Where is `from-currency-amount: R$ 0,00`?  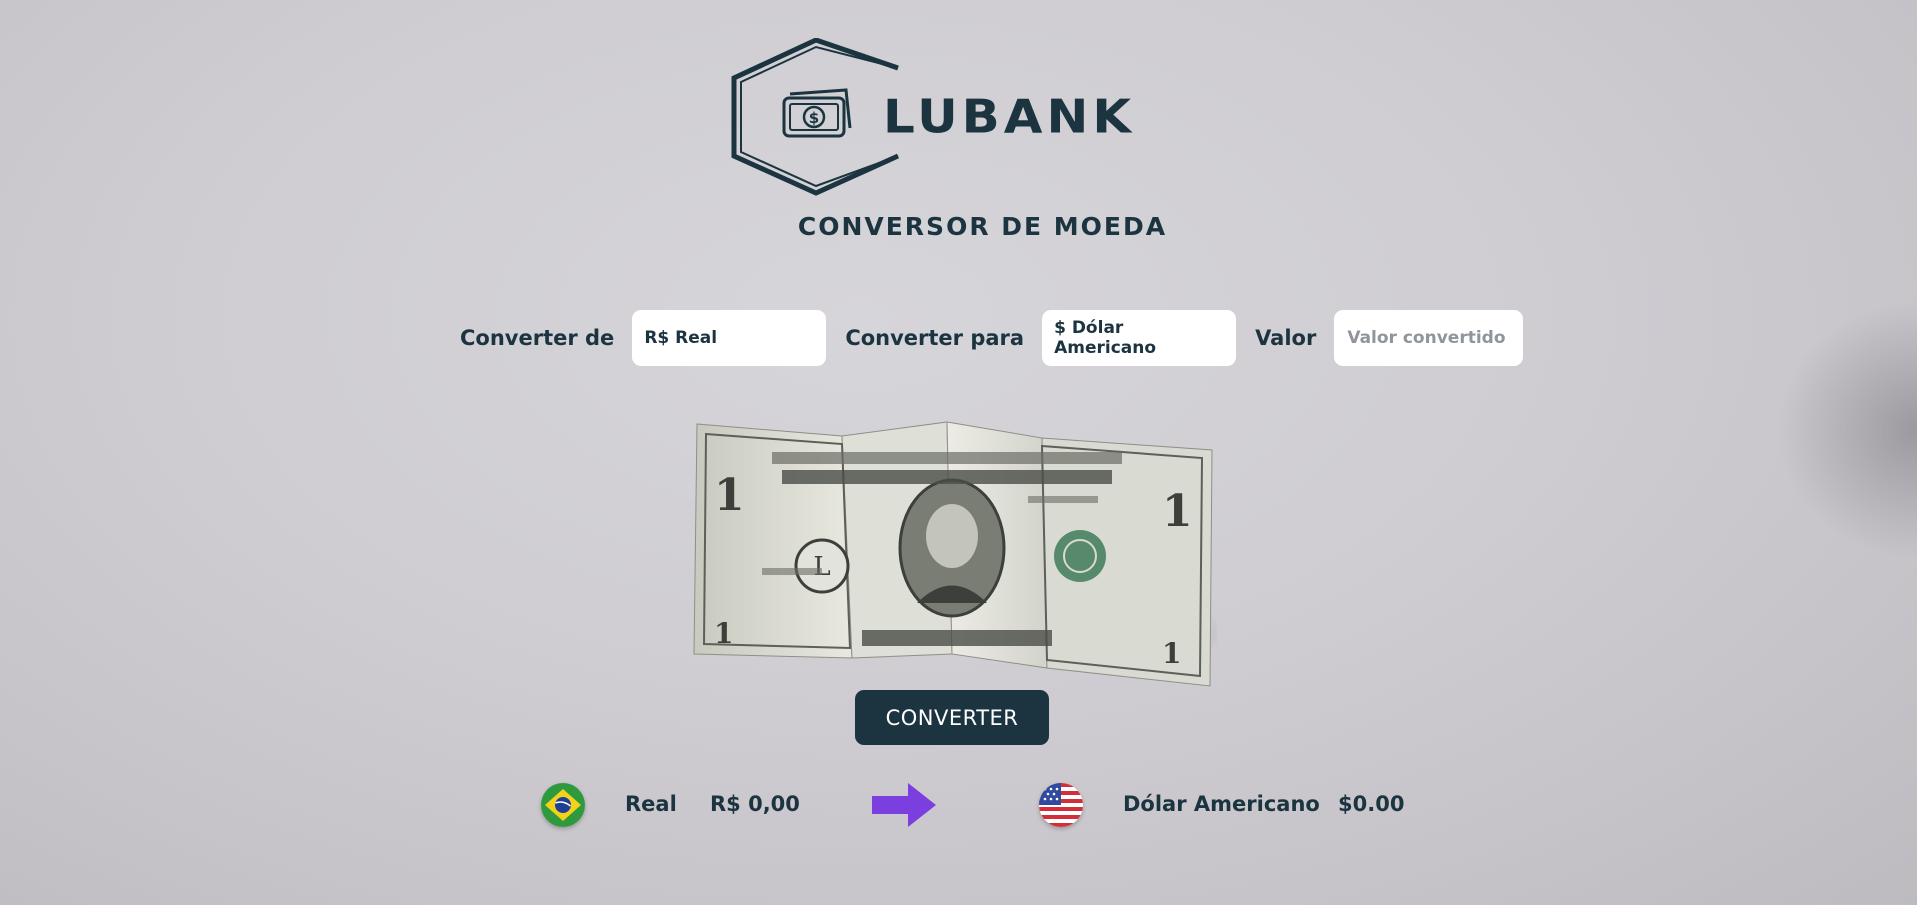
from-currency-amount: R$ 0,00 is located at coordinates (755, 804).